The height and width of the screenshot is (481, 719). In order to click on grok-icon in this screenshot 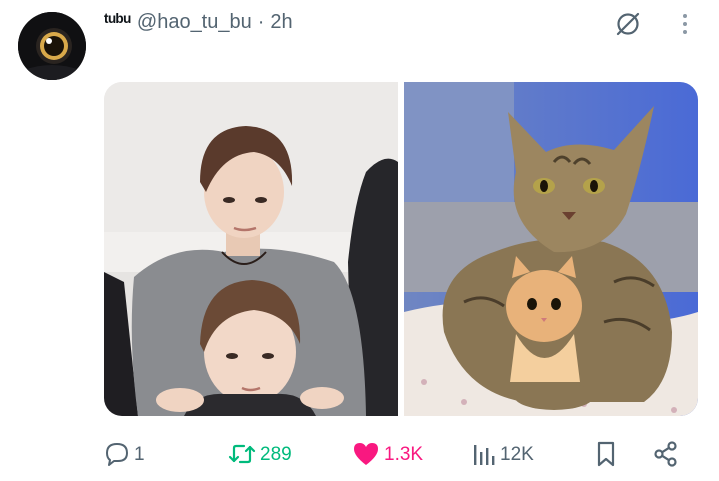, I will do `click(628, 24)`.